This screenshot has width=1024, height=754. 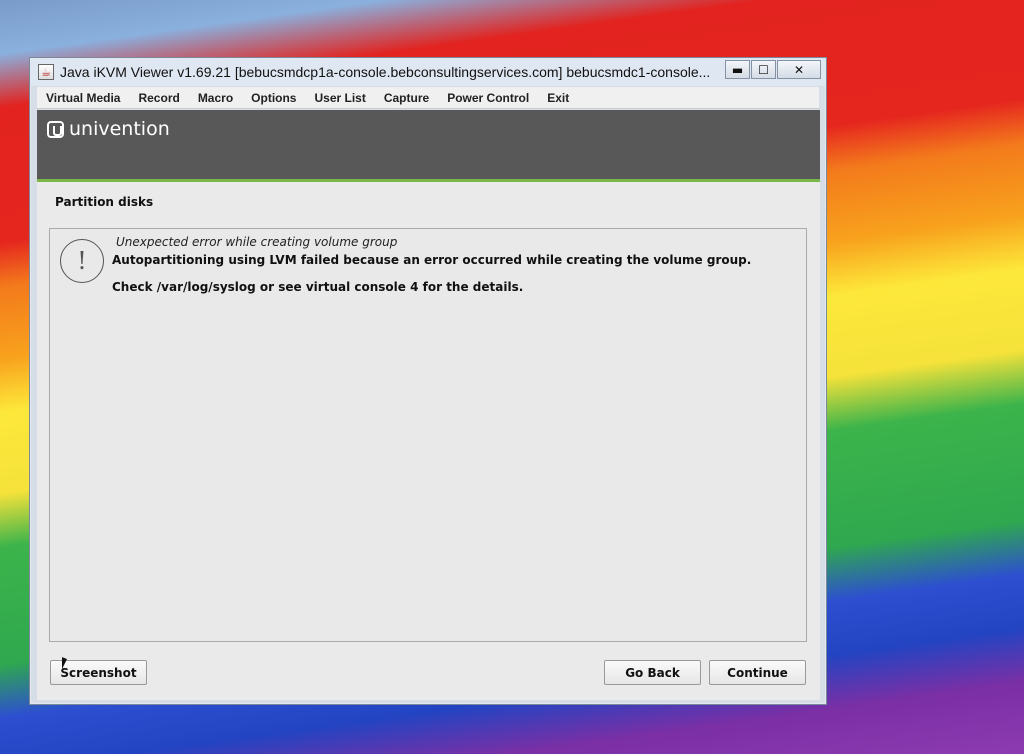 I want to click on go-back-button: Go Back, so click(x=652, y=672).